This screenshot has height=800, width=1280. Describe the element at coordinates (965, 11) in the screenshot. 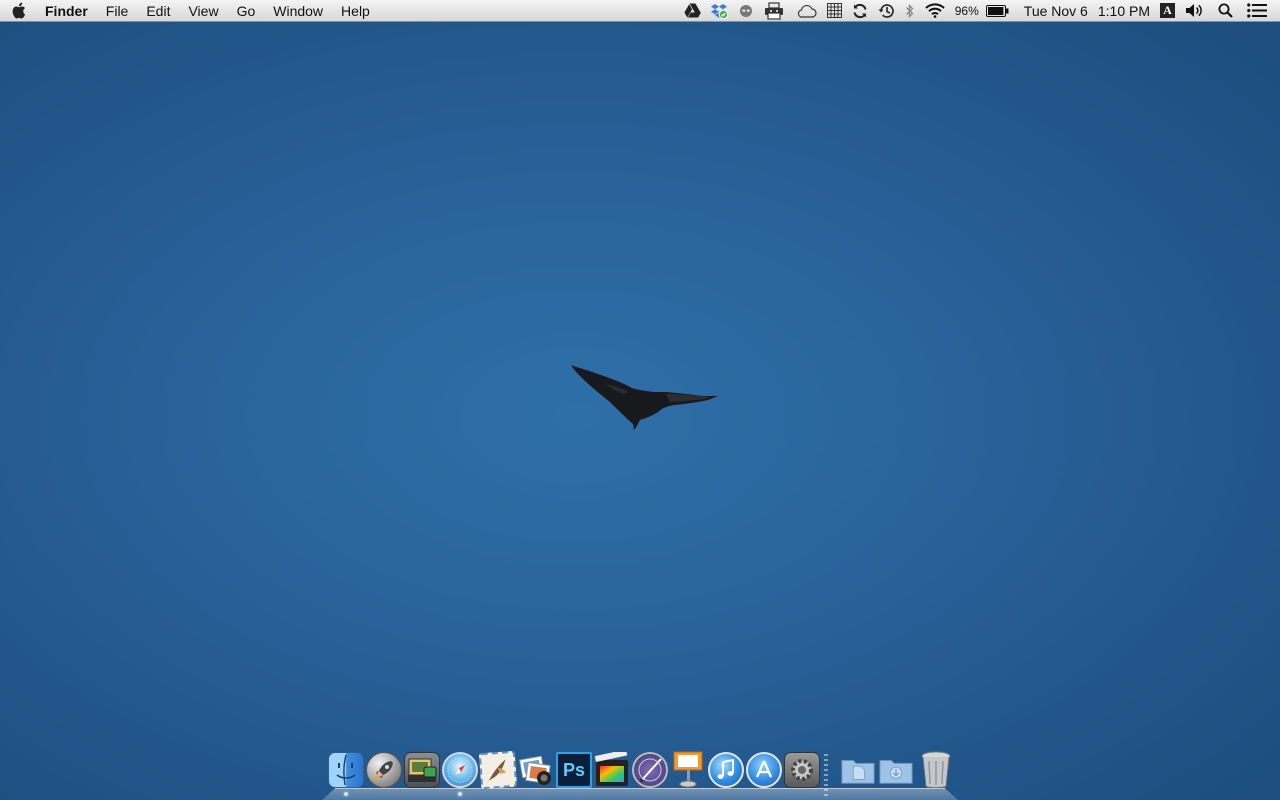

I see `battery-percent: 96%` at that location.